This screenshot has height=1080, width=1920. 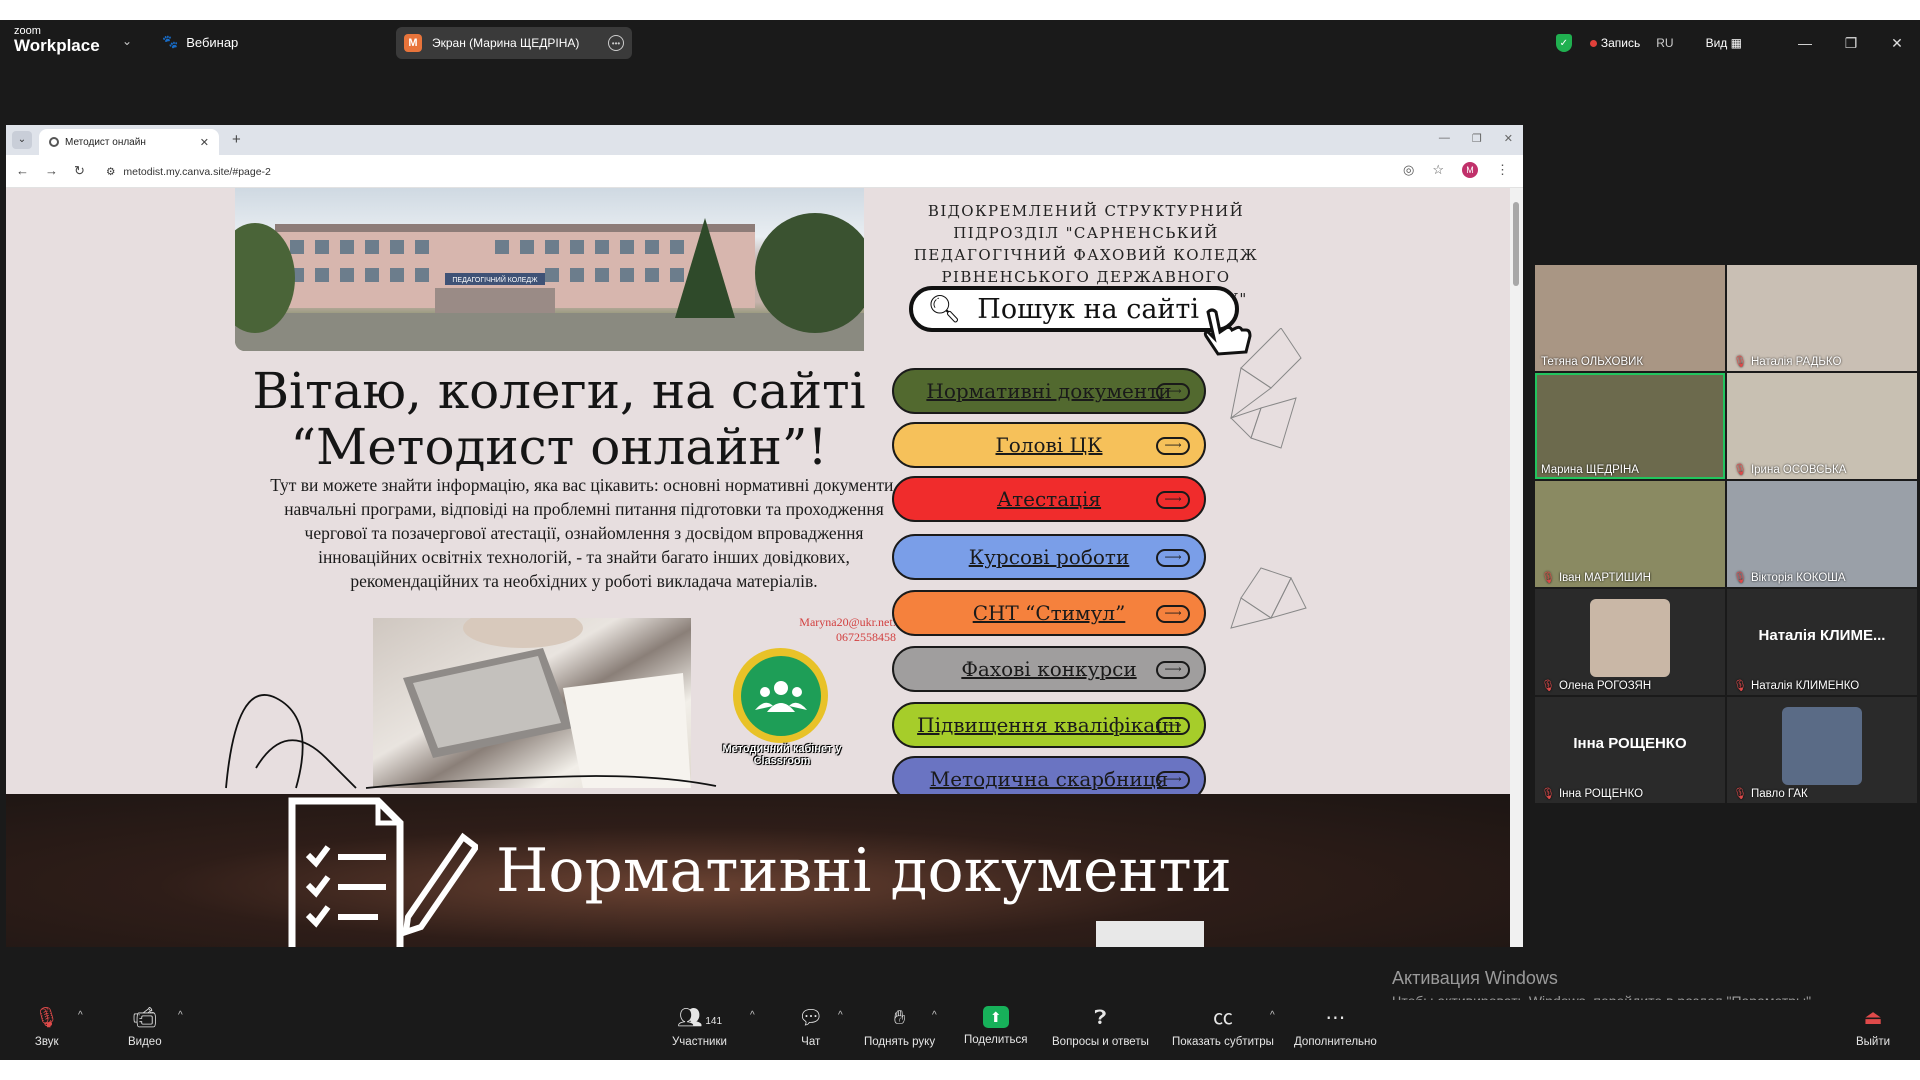 I want to click on classroom-logo, so click(x=780, y=695).